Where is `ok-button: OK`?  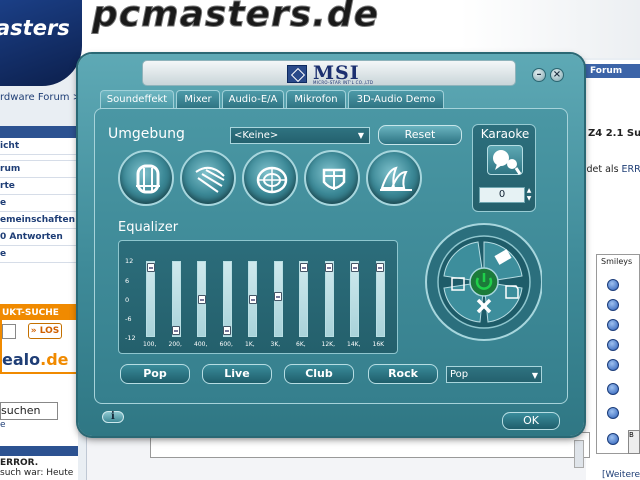
ok-button: OK is located at coordinates (531, 421).